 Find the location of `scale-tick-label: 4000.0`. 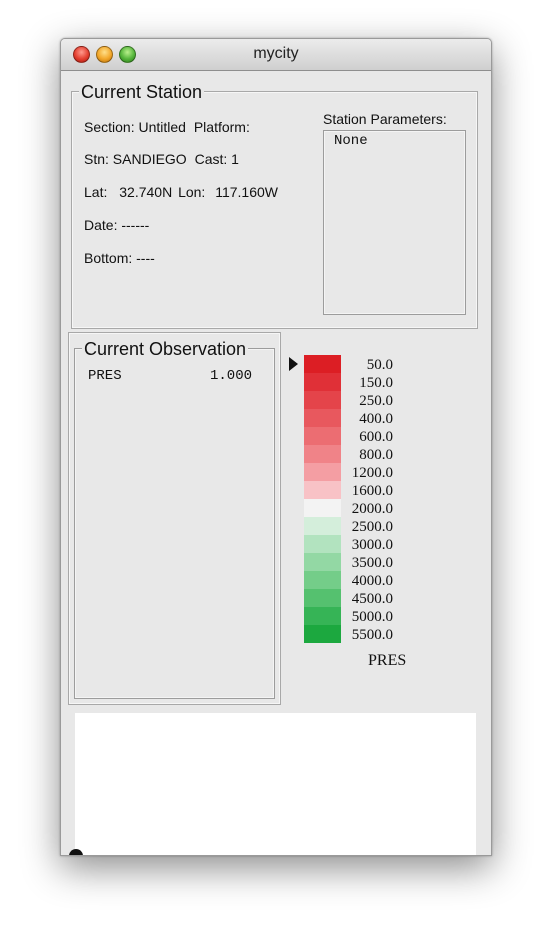

scale-tick-label: 4000.0 is located at coordinates (372, 581).